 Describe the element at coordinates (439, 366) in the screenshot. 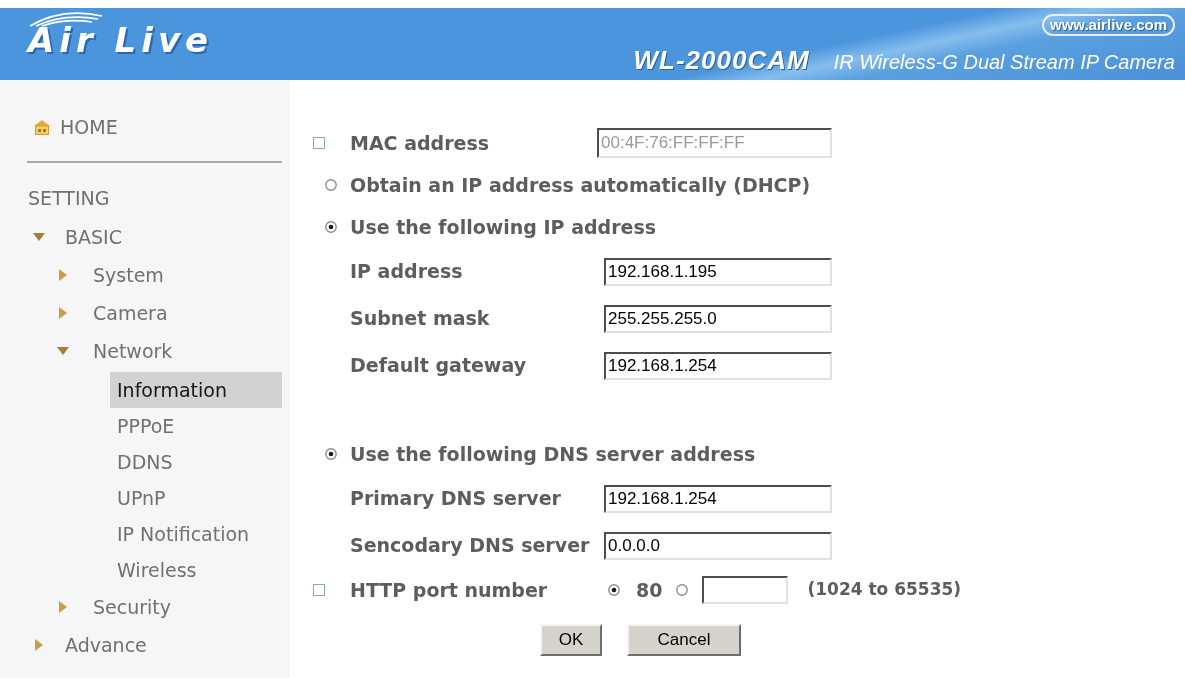

I see `field-label: Default gateway` at that location.